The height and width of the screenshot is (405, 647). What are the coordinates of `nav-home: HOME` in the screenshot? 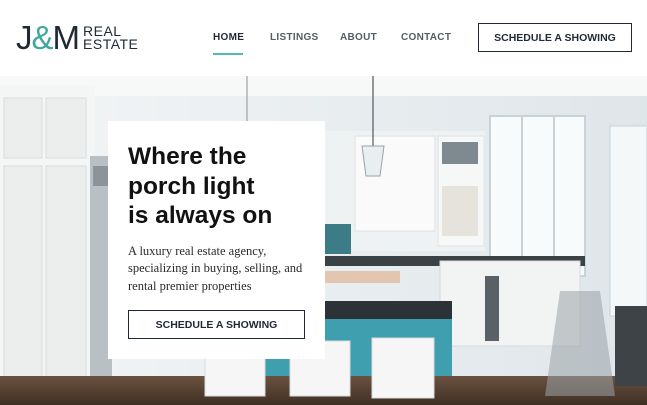 It's located at (228, 37).